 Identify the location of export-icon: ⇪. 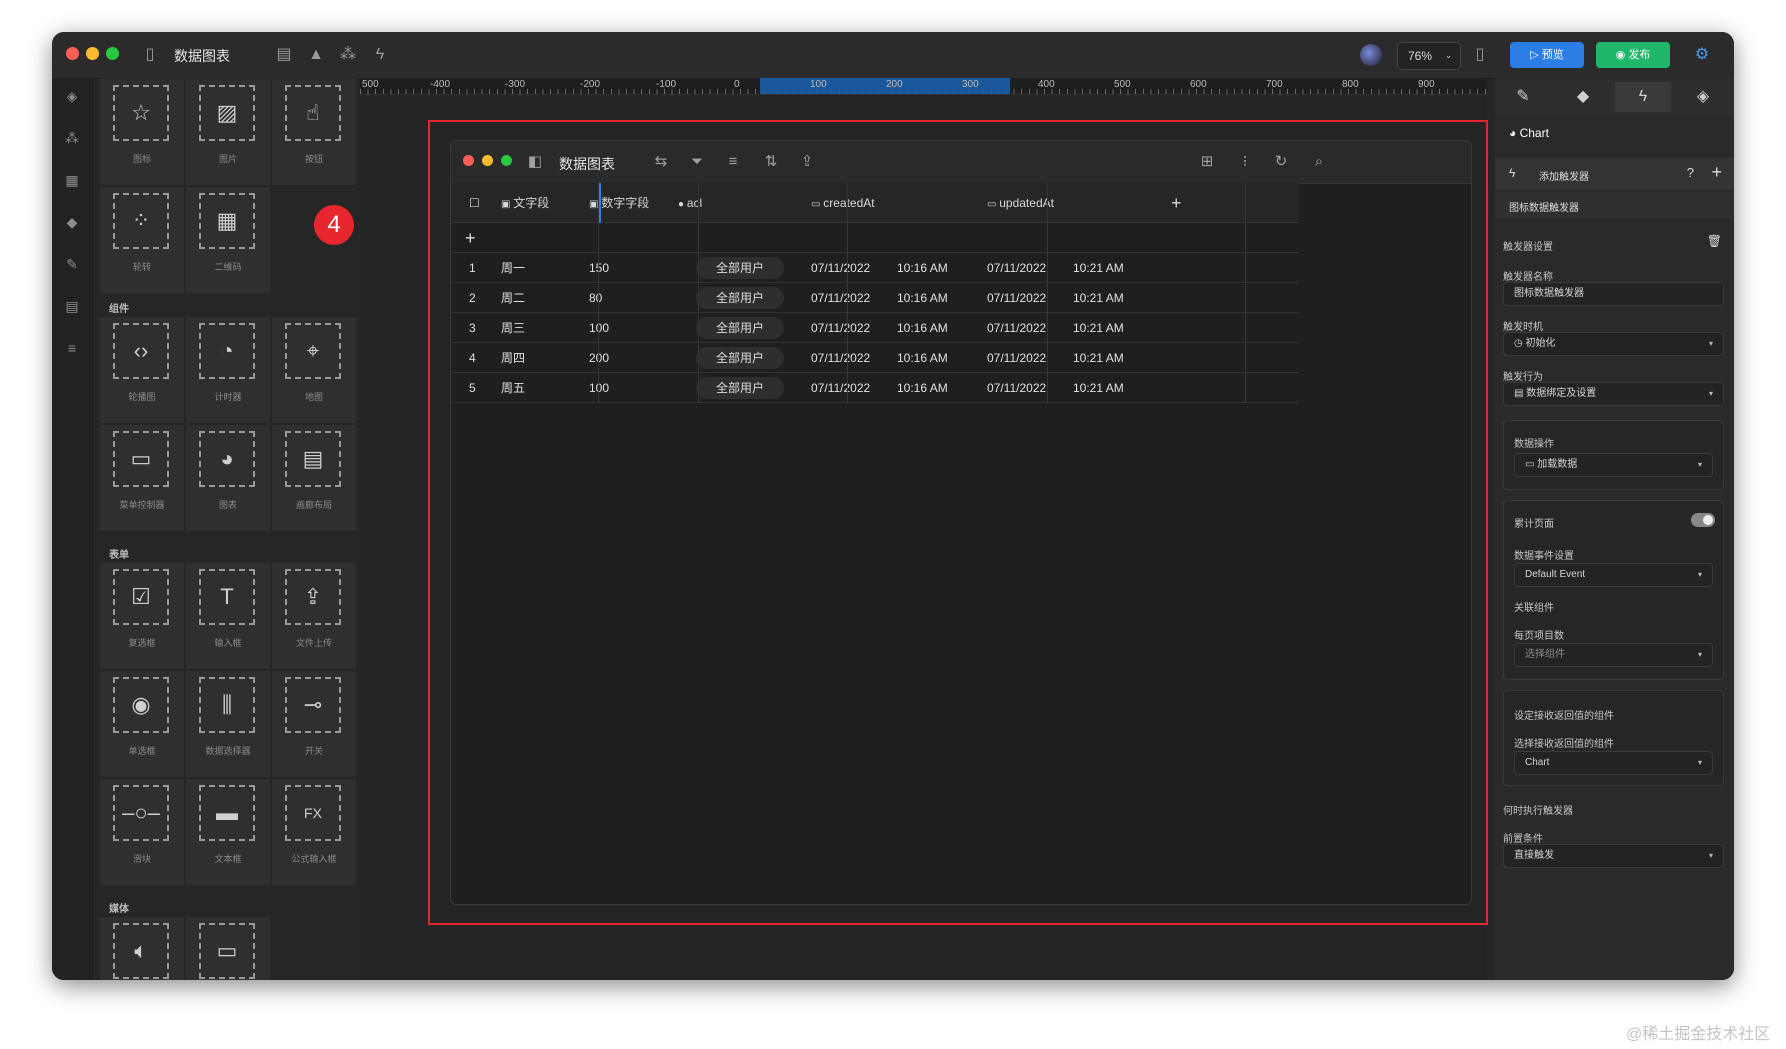
(807, 162).